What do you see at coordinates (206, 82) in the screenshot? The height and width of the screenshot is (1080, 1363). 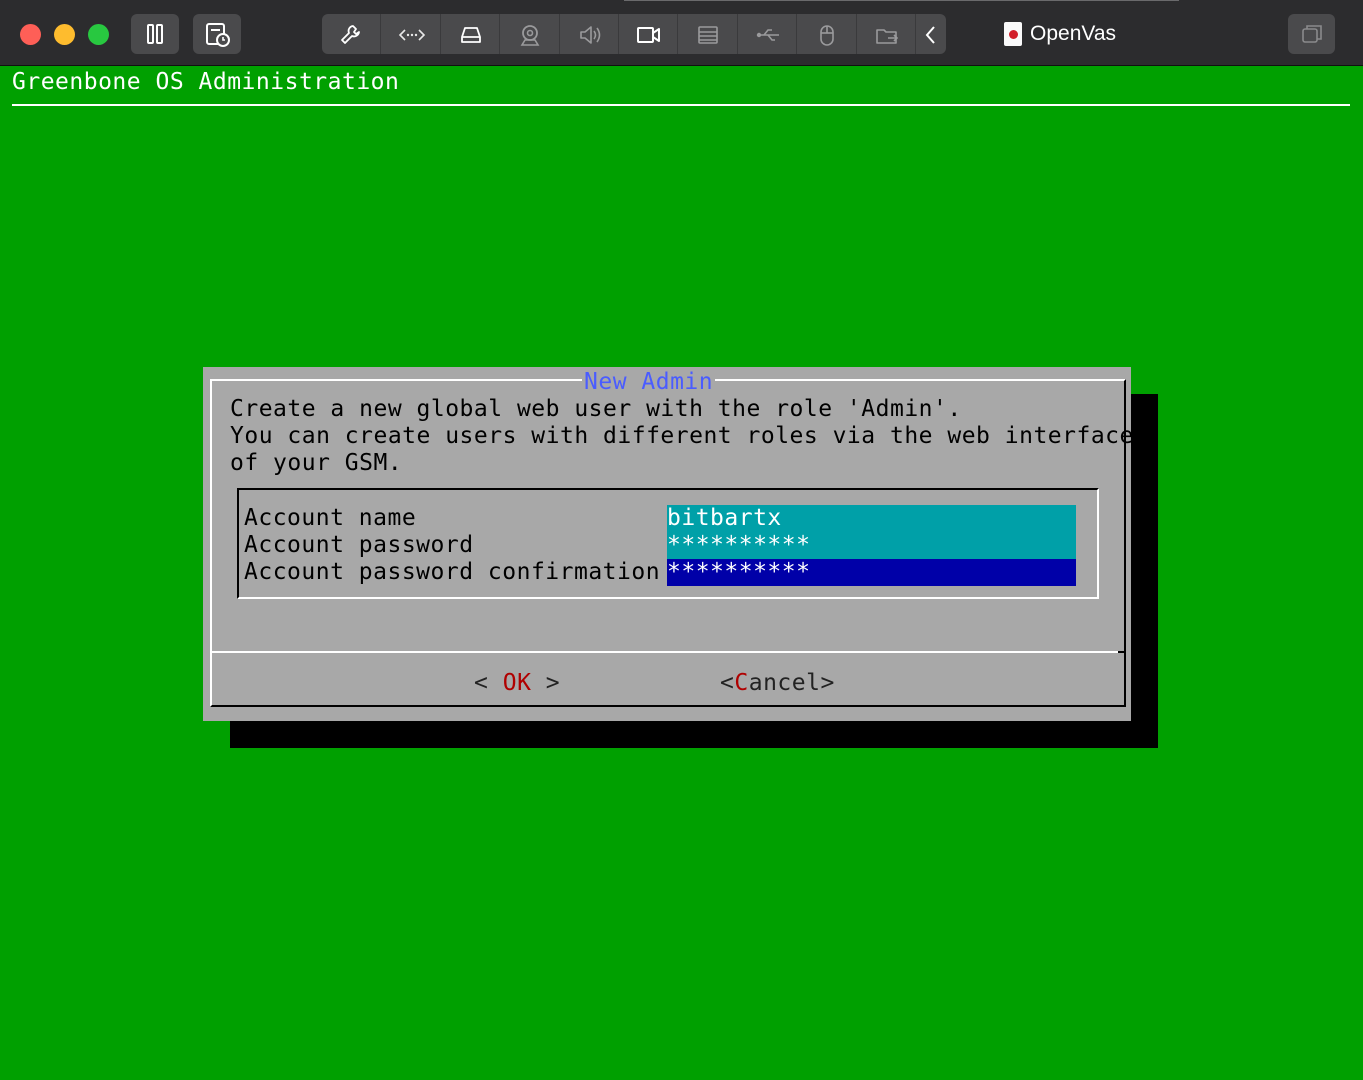 I see `os-title: Greenbone OS Administration` at bounding box center [206, 82].